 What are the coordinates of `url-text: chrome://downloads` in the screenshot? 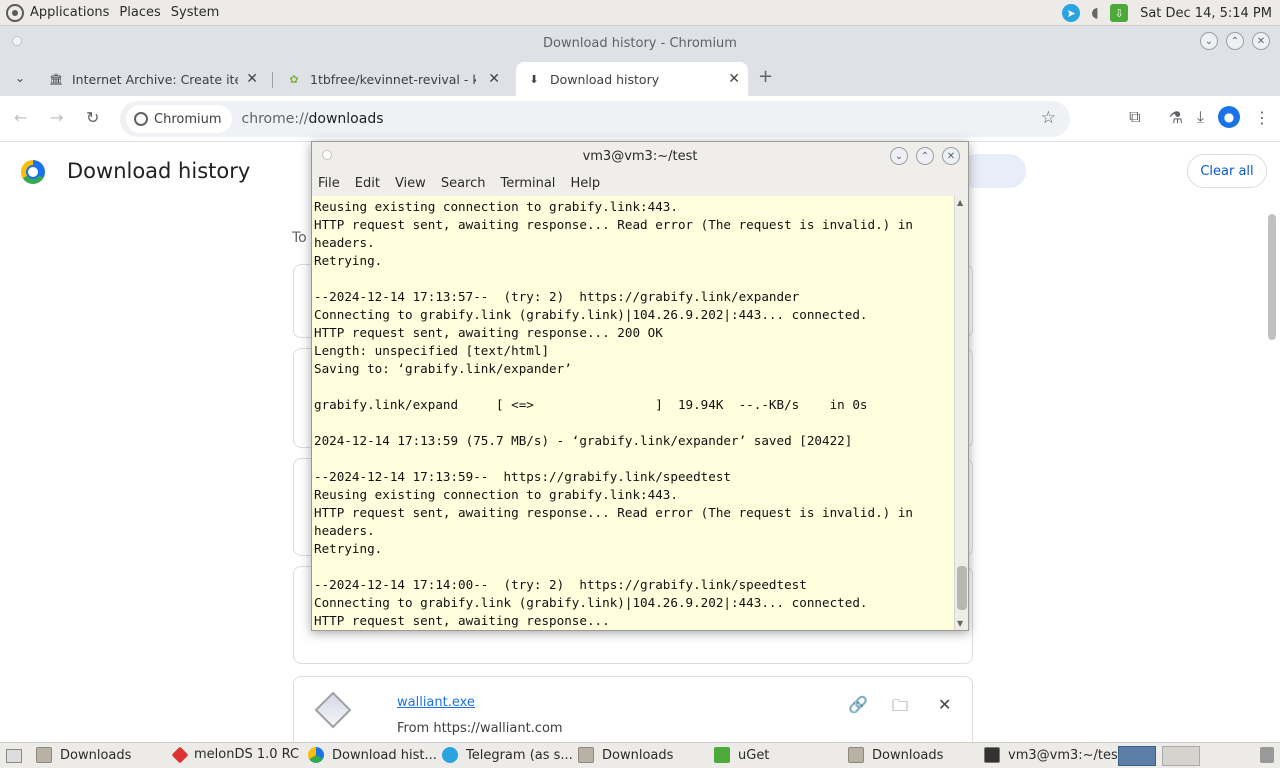 It's located at (313, 119).